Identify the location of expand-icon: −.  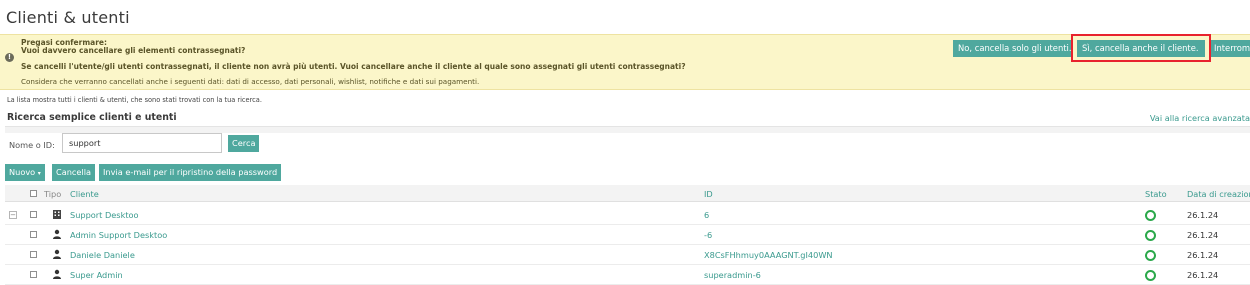
(13, 215).